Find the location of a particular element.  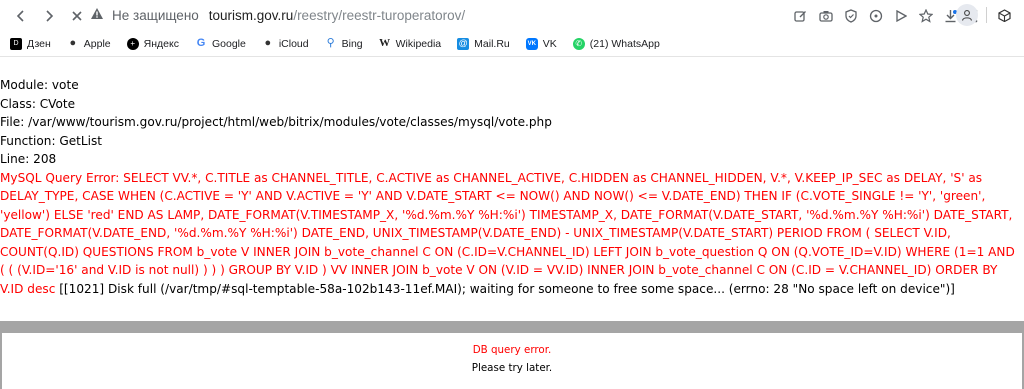

function-line: Function: GetList is located at coordinates (51, 140).